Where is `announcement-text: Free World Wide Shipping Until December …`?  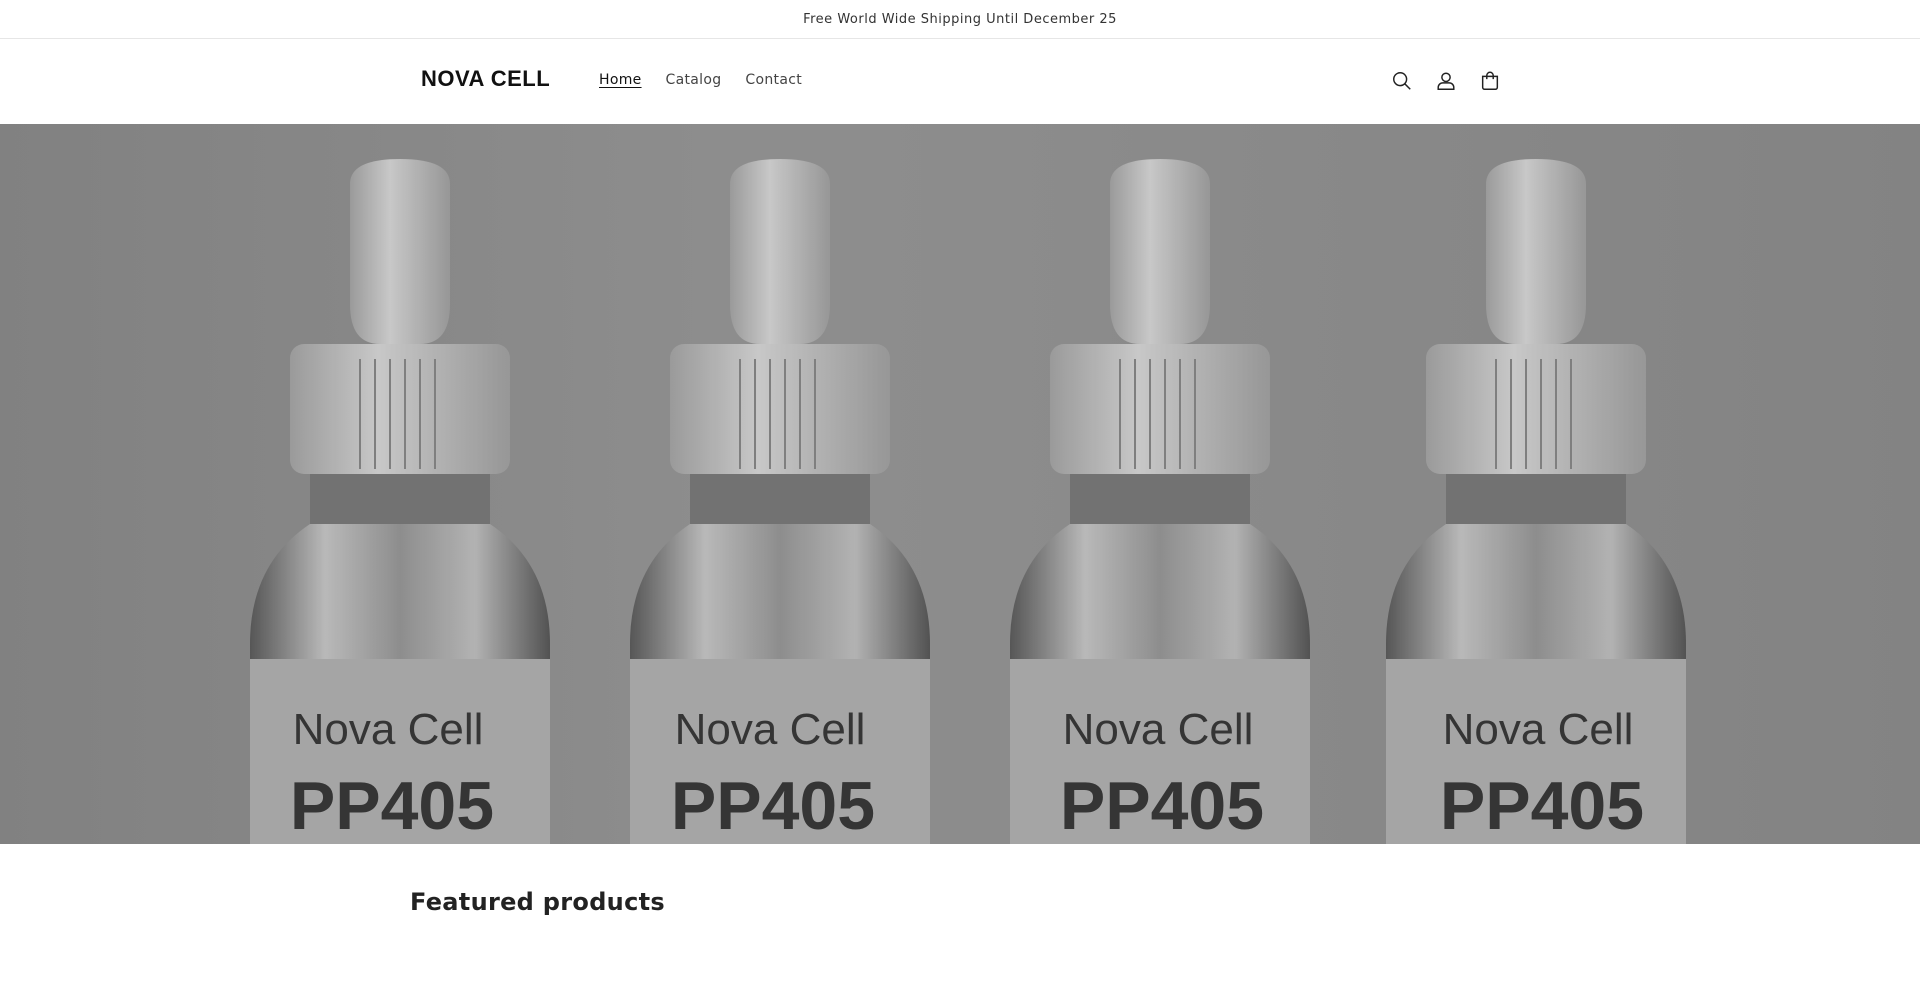
announcement-text: Free World Wide Shipping Until December … is located at coordinates (960, 19).